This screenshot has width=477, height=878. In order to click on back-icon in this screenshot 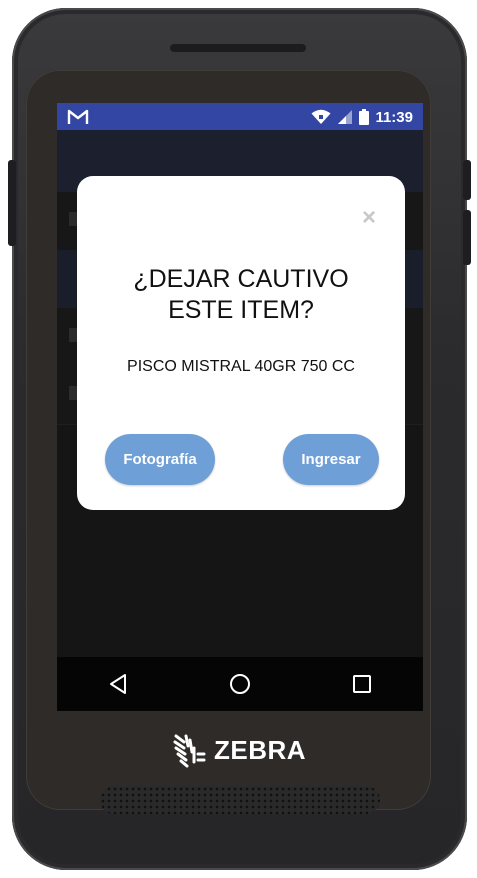, I will do `click(118, 684)`.